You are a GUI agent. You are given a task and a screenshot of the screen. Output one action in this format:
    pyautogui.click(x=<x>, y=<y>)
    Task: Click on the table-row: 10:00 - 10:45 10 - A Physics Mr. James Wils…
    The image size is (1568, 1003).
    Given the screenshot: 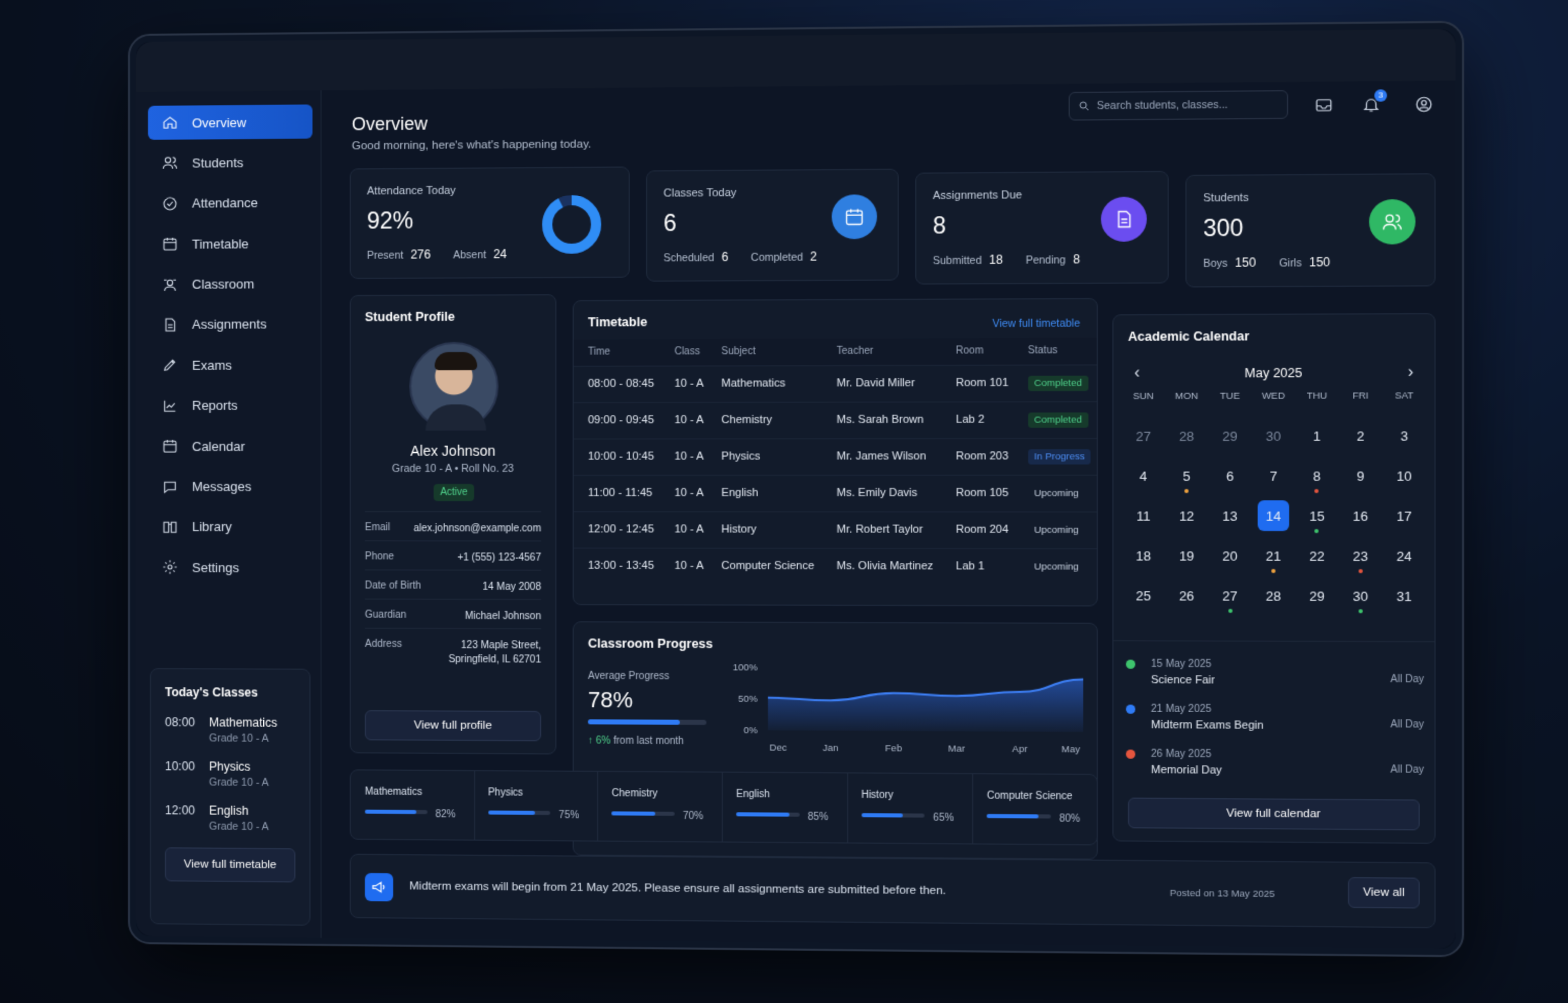 What is the action you would take?
    pyautogui.click(x=835, y=456)
    